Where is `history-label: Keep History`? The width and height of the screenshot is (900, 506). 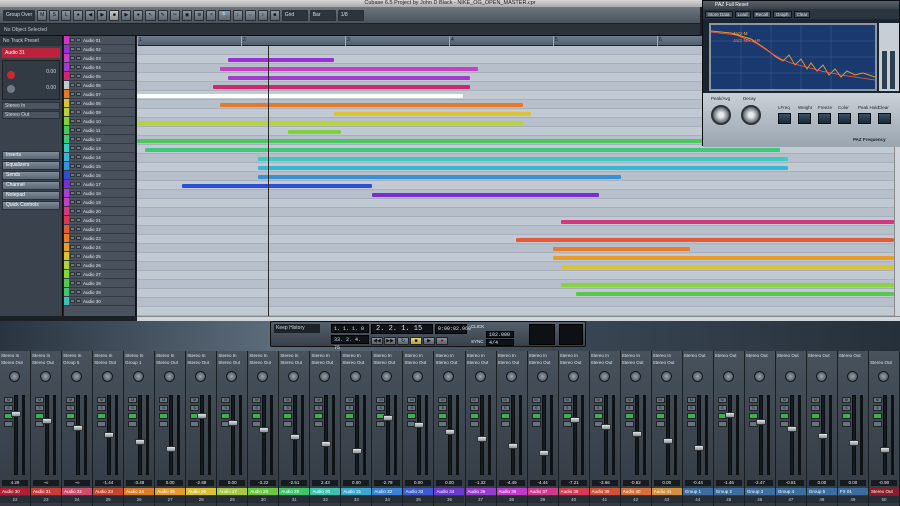
history-label: Keep History is located at coordinates (297, 328).